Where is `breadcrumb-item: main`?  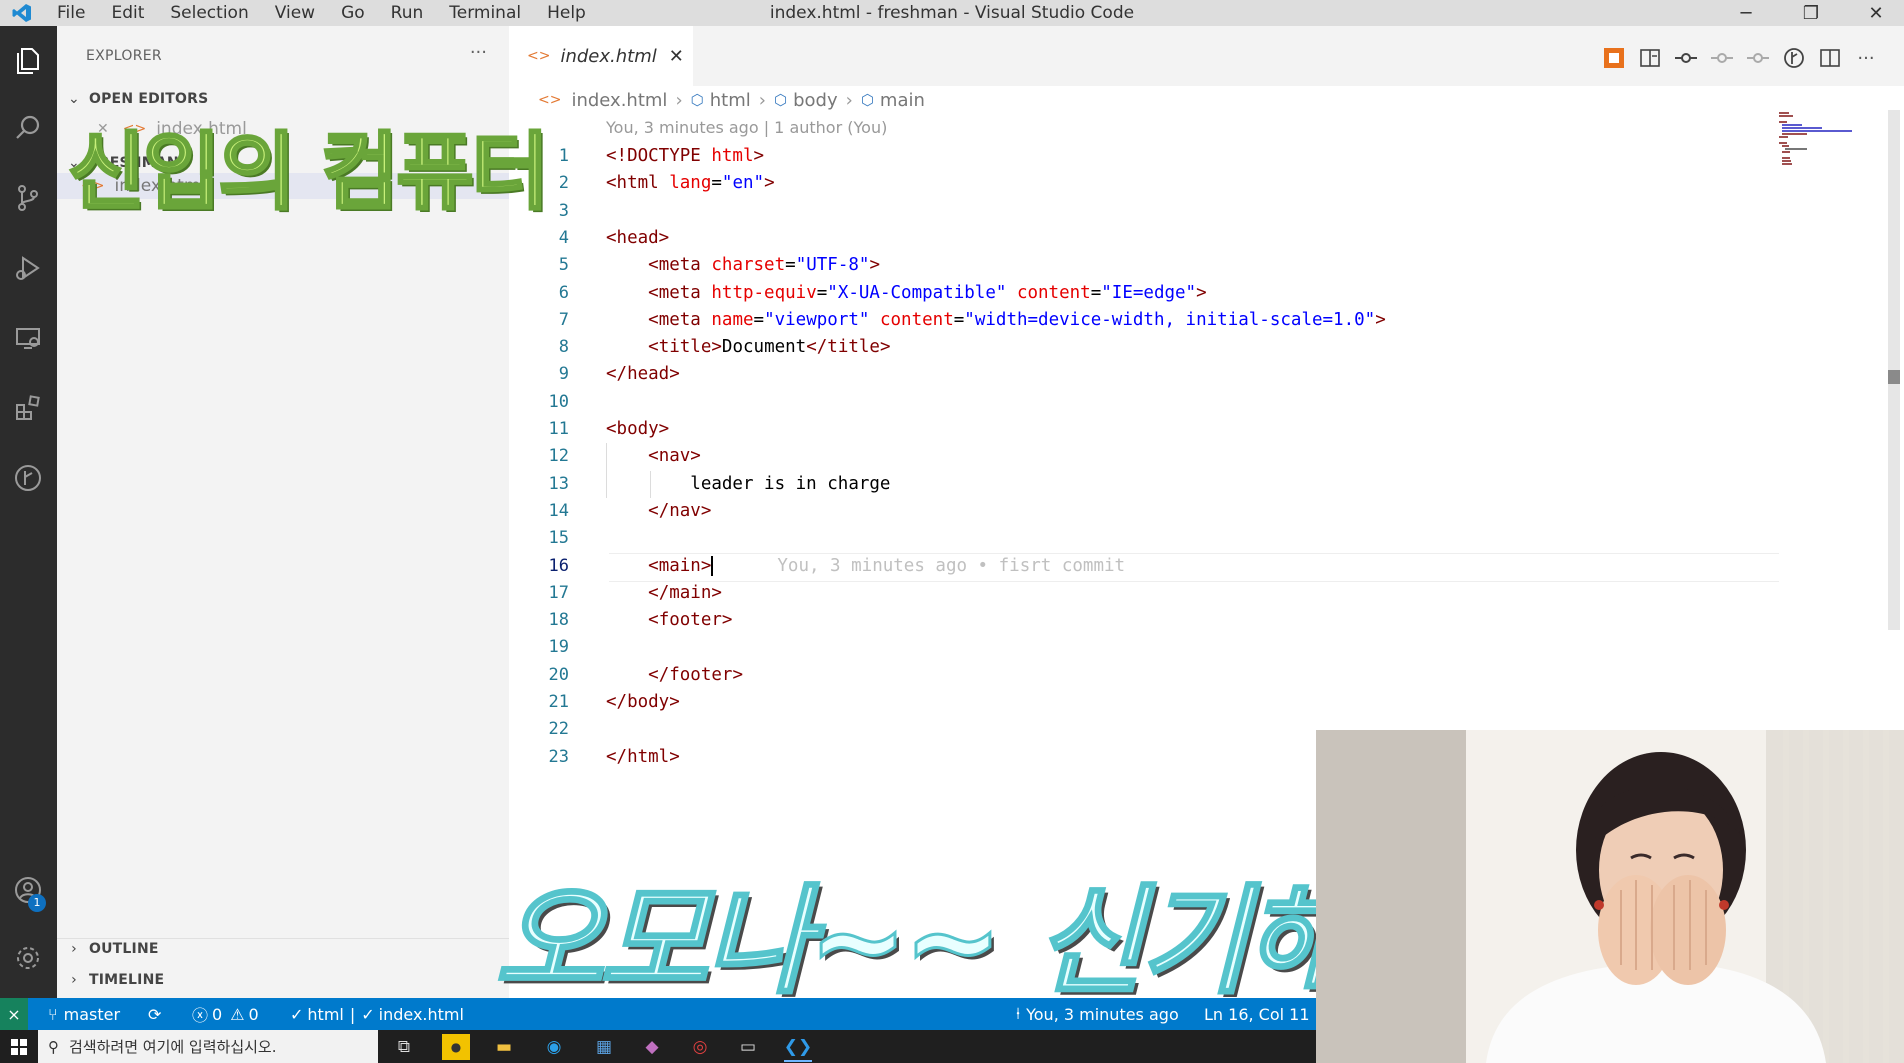 breadcrumb-item: main is located at coordinates (902, 100).